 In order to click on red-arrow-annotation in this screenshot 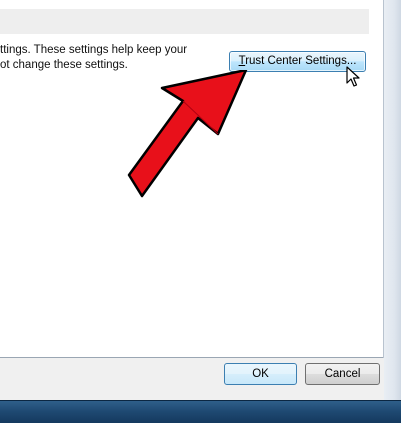, I will do `click(187, 134)`.